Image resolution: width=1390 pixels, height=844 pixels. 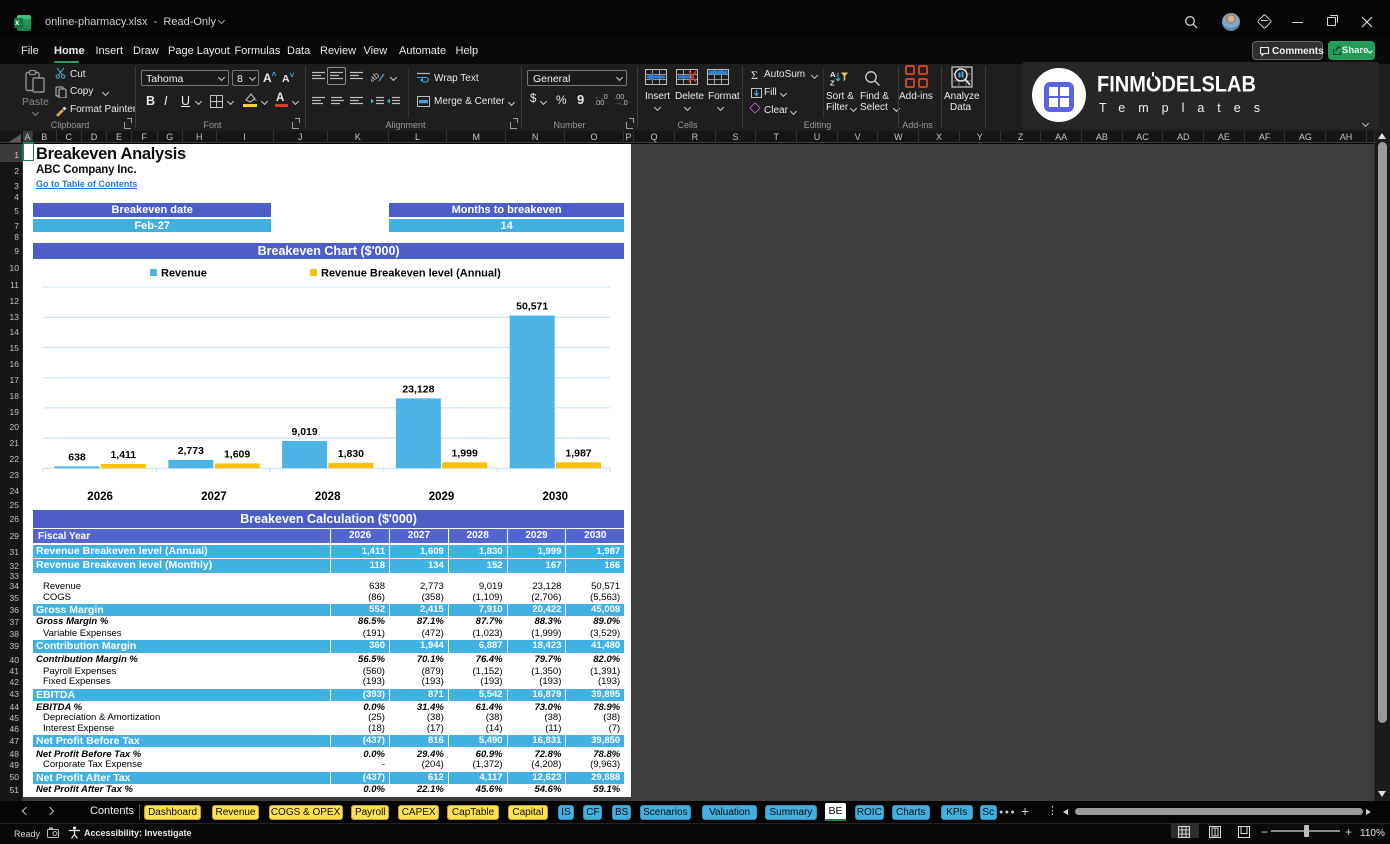 What do you see at coordinates (237, 454) in the screenshot?
I see `svg-text: 1,609` at bounding box center [237, 454].